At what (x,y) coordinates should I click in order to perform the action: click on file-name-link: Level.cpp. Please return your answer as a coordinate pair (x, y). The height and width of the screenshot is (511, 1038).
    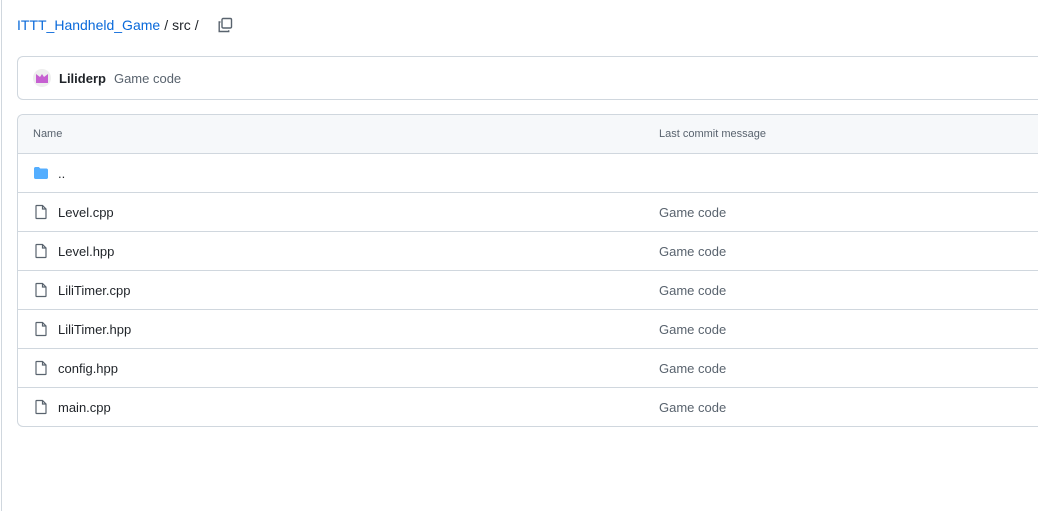
    Looking at the image, I should click on (86, 212).